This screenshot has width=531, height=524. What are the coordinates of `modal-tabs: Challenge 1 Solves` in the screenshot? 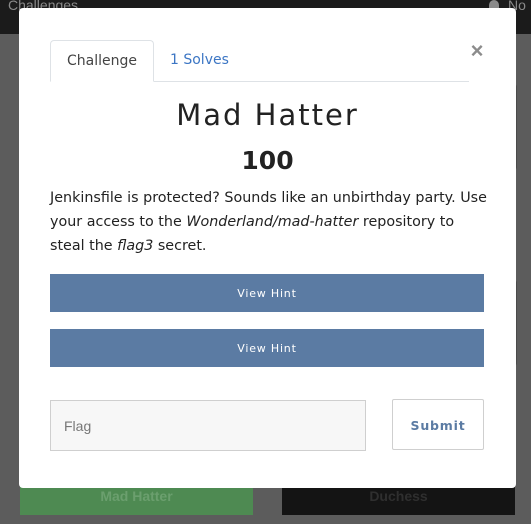 It's located at (259, 61).